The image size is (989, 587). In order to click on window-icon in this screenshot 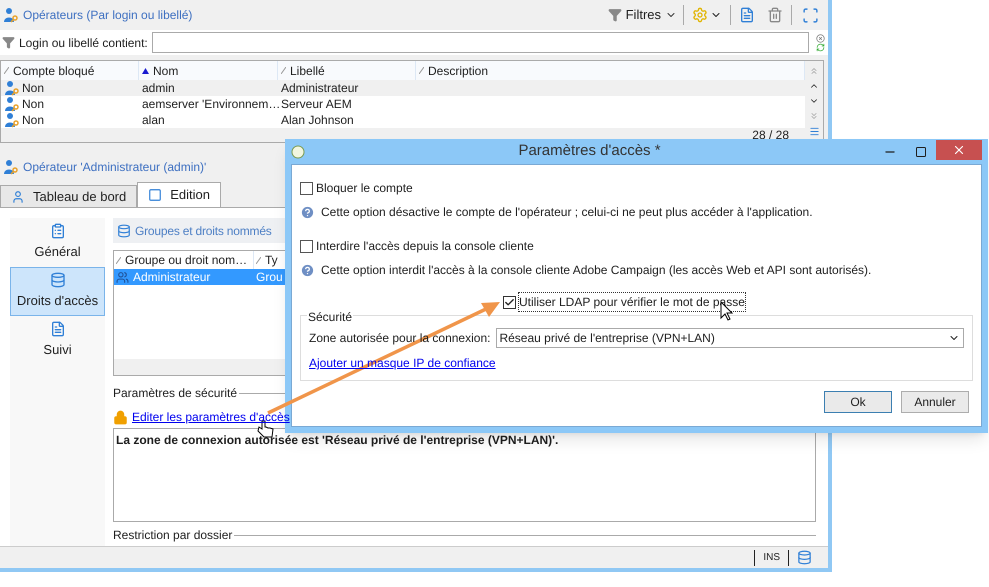, I will do `click(155, 195)`.